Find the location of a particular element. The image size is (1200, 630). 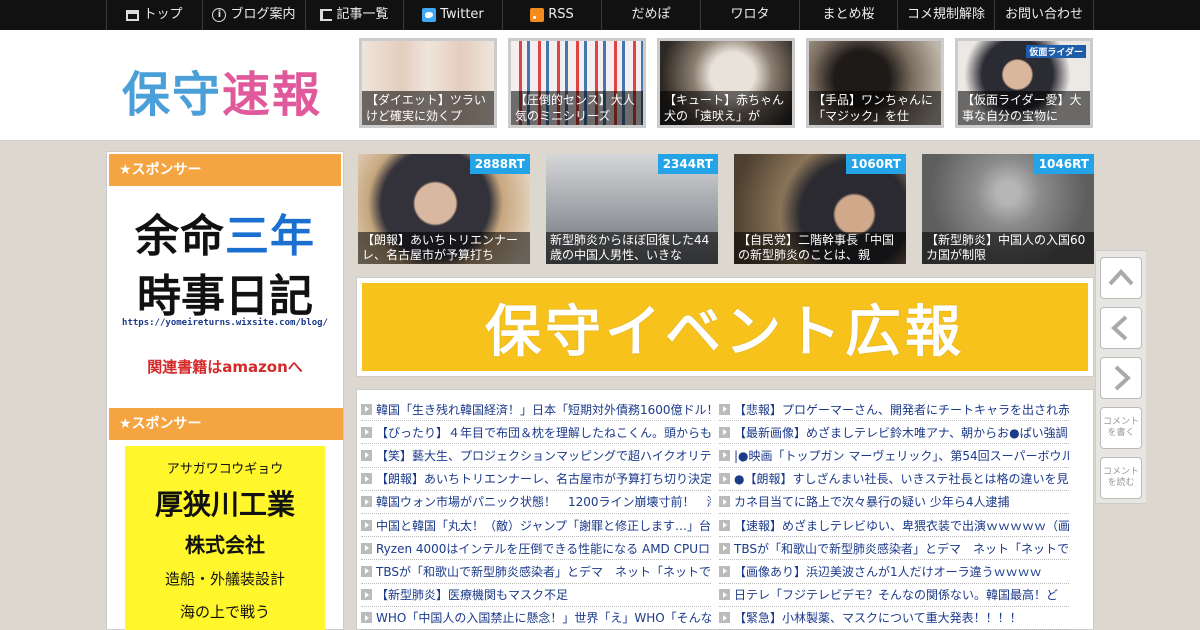

list-item: 【笑】藝大生、プロジェクションマッピングで超ハイクオリテ is located at coordinates (536, 456).